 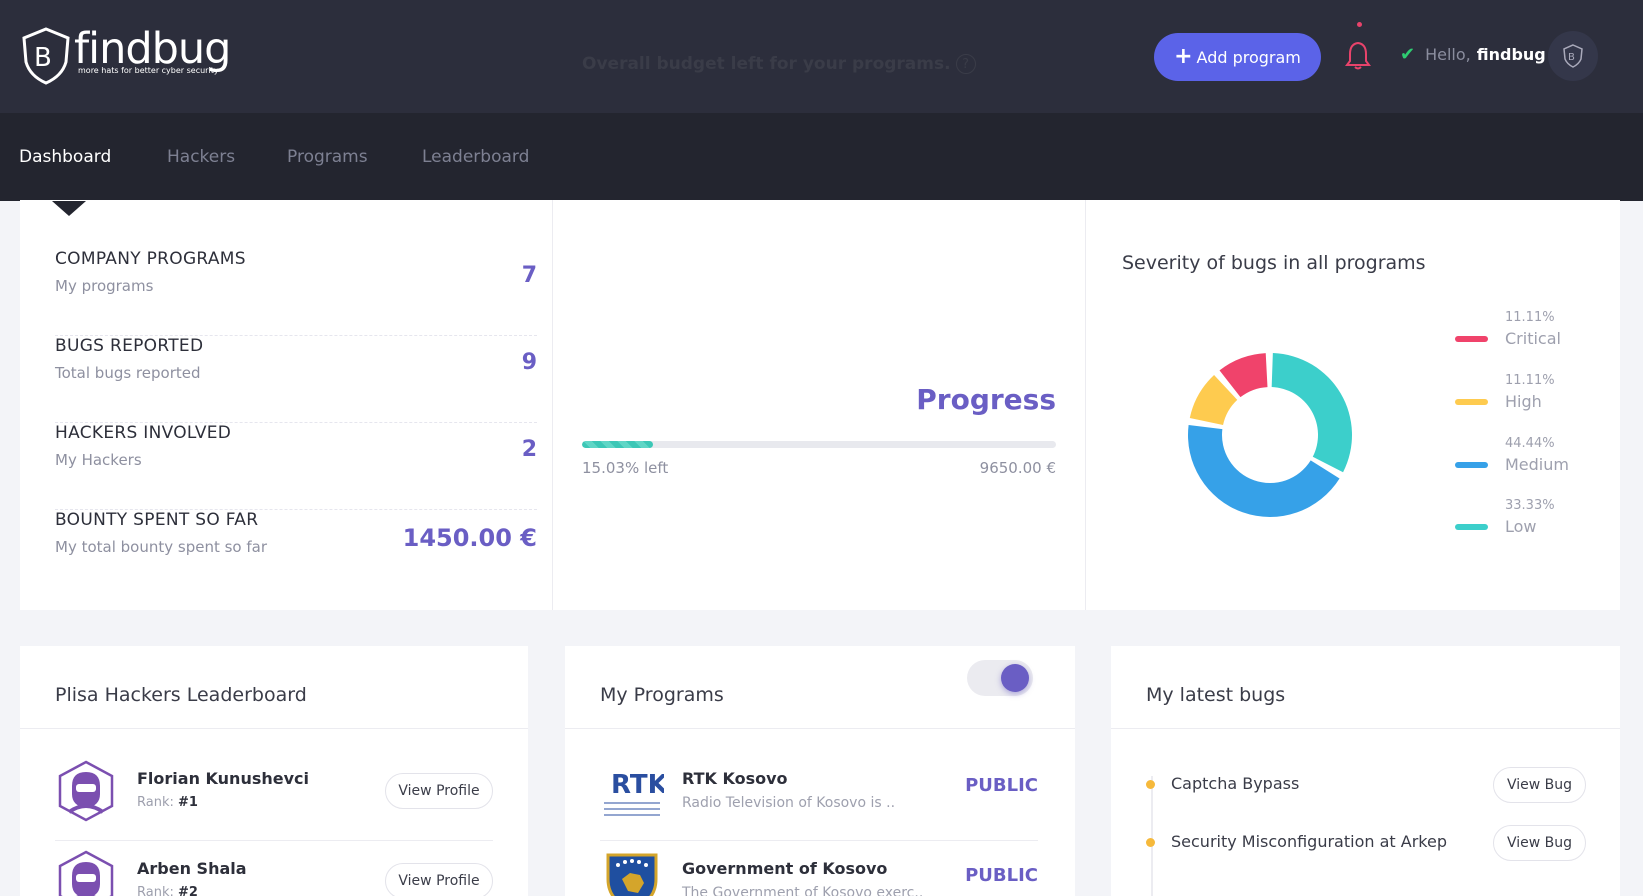 What do you see at coordinates (475, 157) in the screenshot?
I see `nav-leaderboard: Leaderboard` at bounding box center [475, 157].